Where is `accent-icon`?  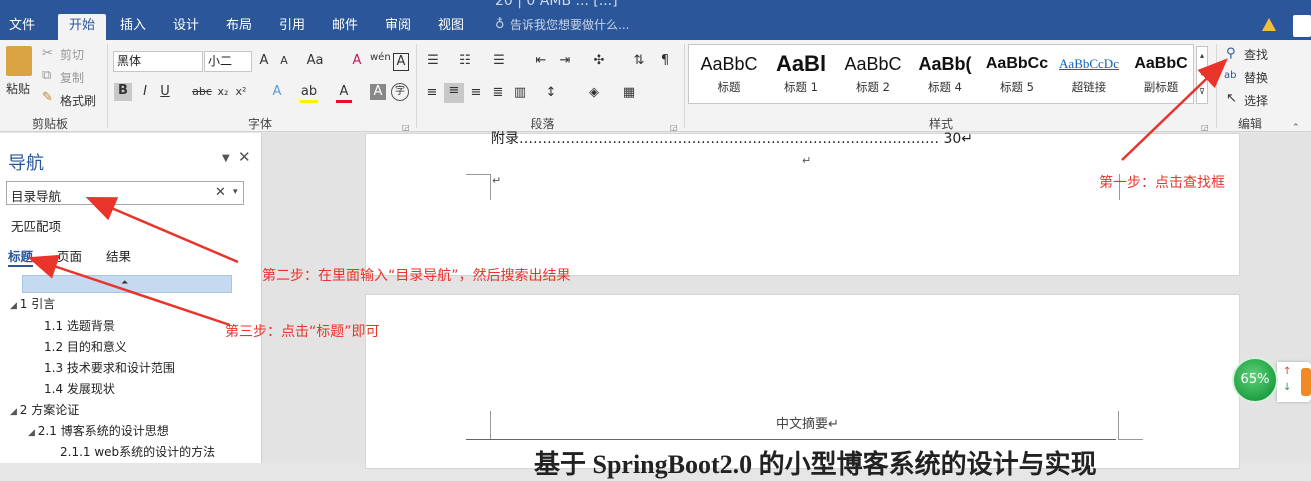
accent-icon is located at coordinates (1306, 382).